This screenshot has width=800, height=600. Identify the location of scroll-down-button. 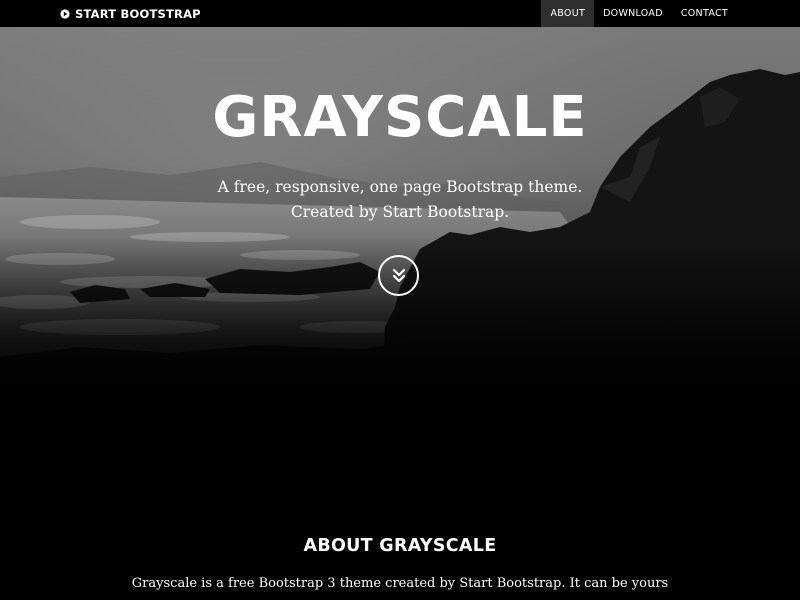
(398, 275).